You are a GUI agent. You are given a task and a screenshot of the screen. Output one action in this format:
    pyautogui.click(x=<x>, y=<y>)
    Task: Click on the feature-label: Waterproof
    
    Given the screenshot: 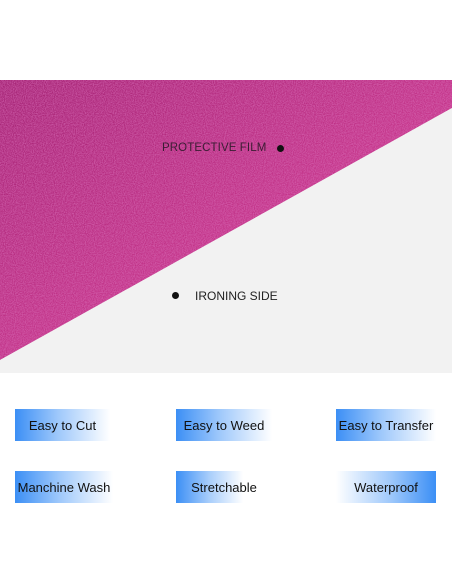 What is the action you would take?
    pyautogui.click(x=386, y=487)
    